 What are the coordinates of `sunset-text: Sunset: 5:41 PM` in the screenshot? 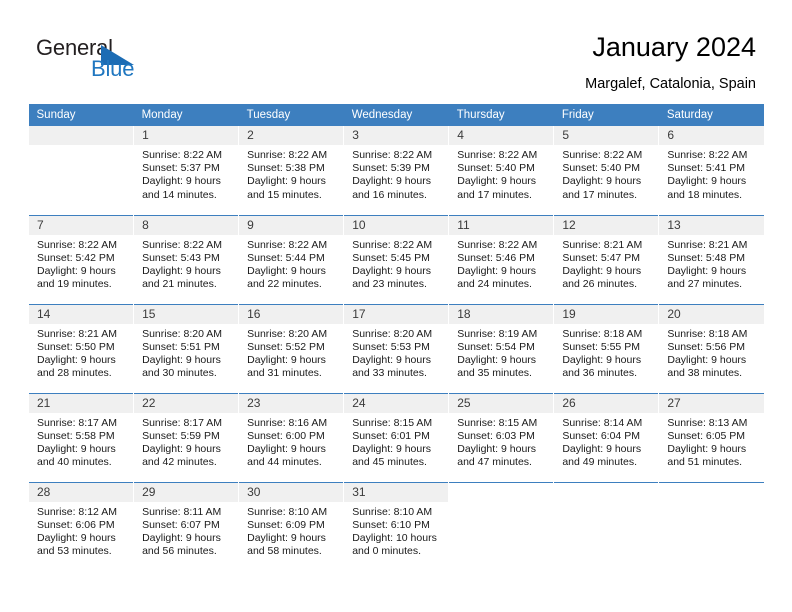 It's located at (706, 168).